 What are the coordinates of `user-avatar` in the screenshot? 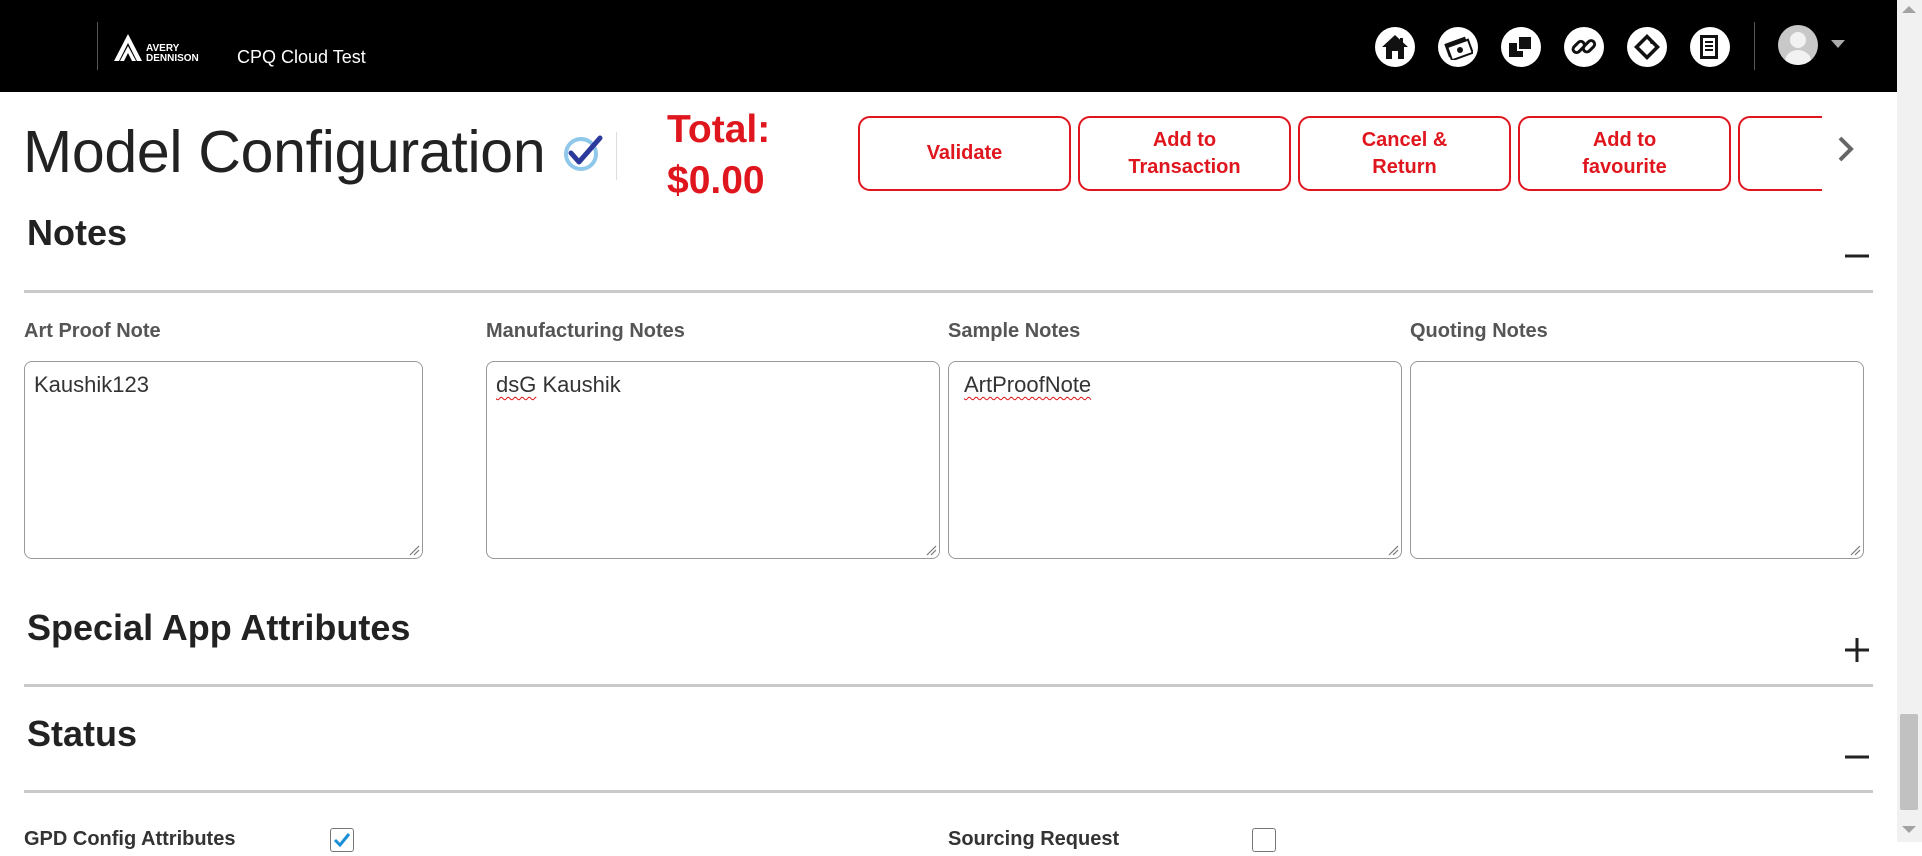 It's located at (1798, 45).